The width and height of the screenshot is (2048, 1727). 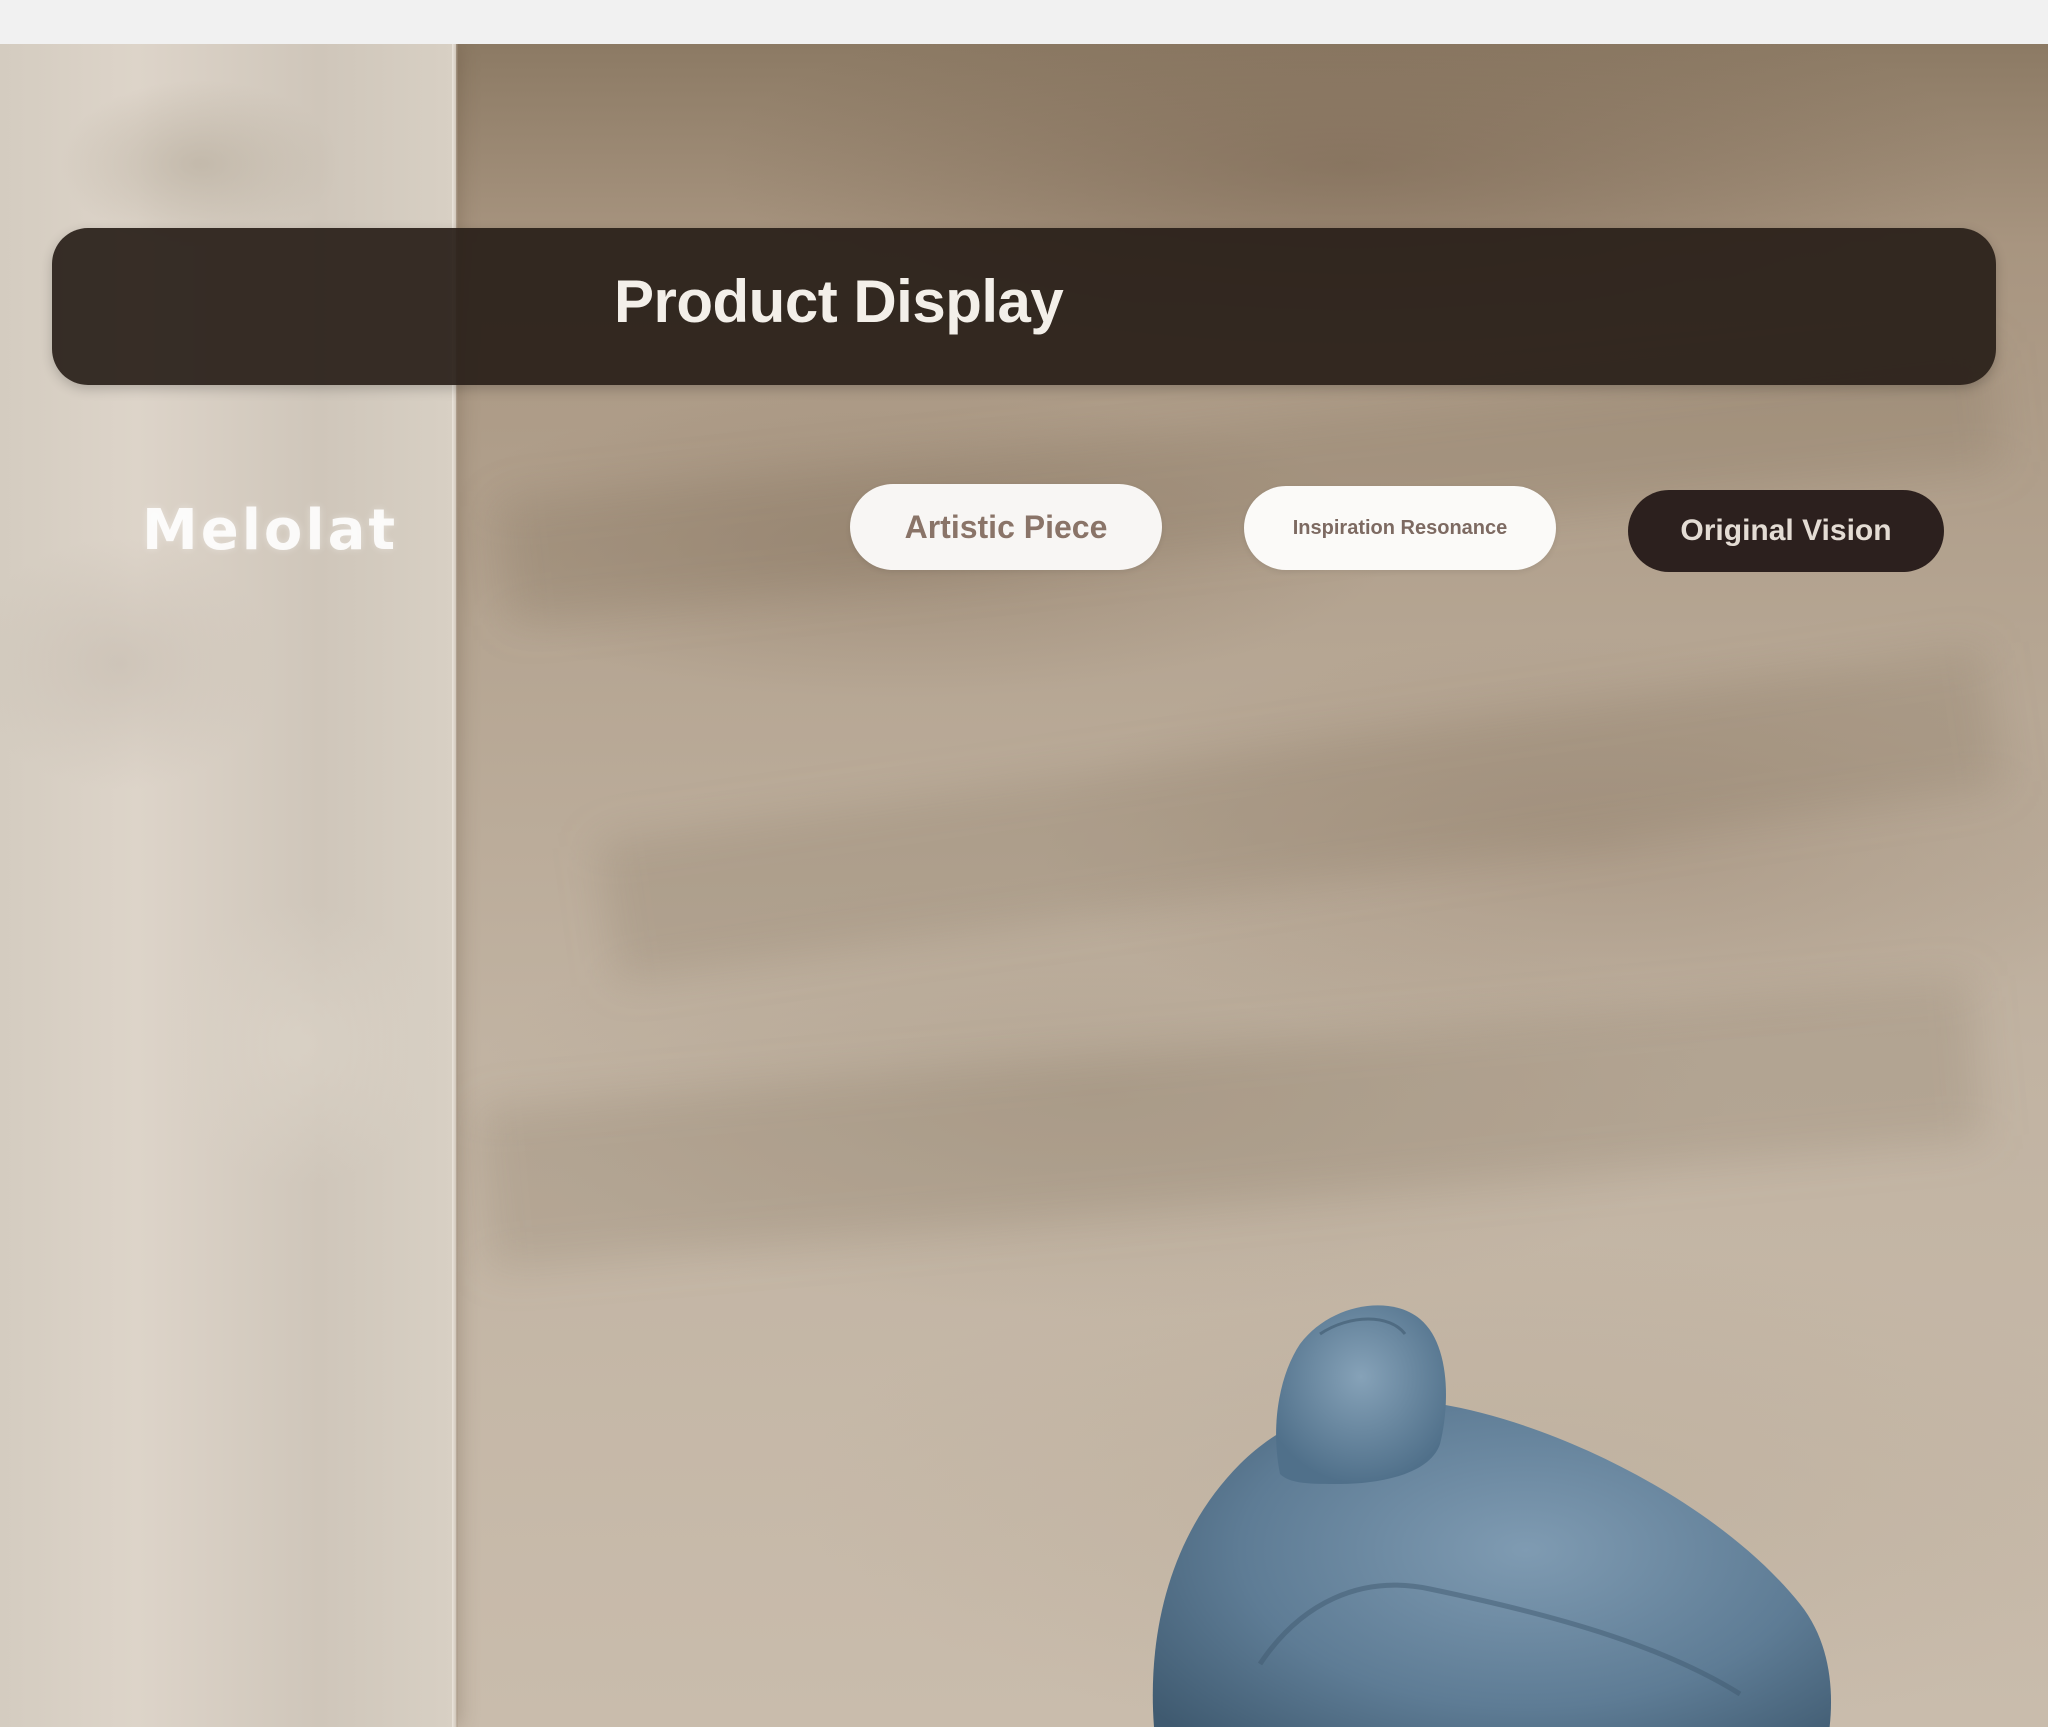 I want to click on brand-logo: Melolat, so click(x=270, y=531).